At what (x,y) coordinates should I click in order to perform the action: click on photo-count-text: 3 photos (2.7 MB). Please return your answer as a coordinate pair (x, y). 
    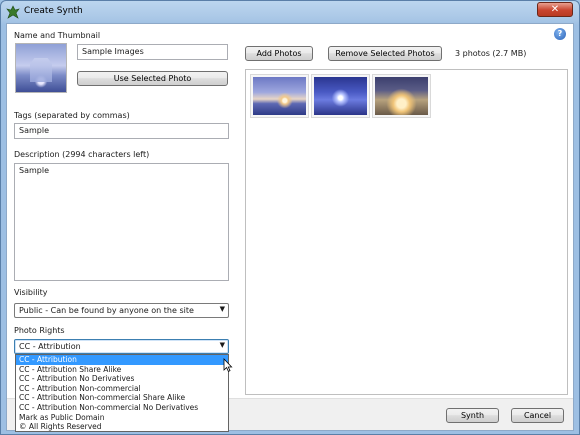
    Looking at the image, I should click on (491, 53).